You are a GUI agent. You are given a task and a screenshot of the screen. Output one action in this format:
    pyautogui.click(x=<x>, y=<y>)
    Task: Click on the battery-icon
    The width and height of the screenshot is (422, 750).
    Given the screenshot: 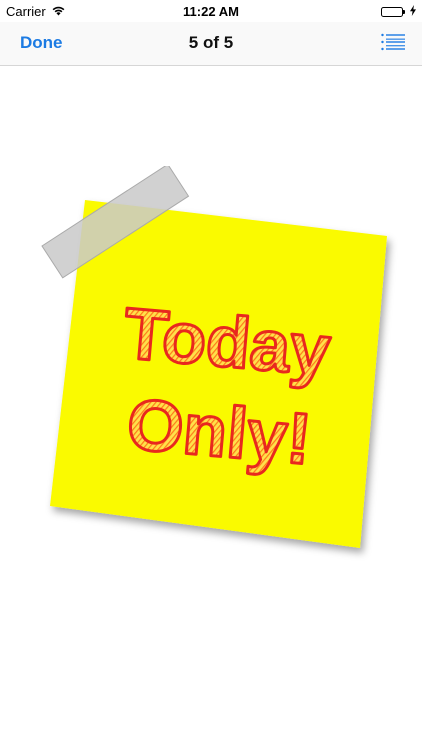 What is the action you would take?
    pyautogui.click(x=393, y=11)
    